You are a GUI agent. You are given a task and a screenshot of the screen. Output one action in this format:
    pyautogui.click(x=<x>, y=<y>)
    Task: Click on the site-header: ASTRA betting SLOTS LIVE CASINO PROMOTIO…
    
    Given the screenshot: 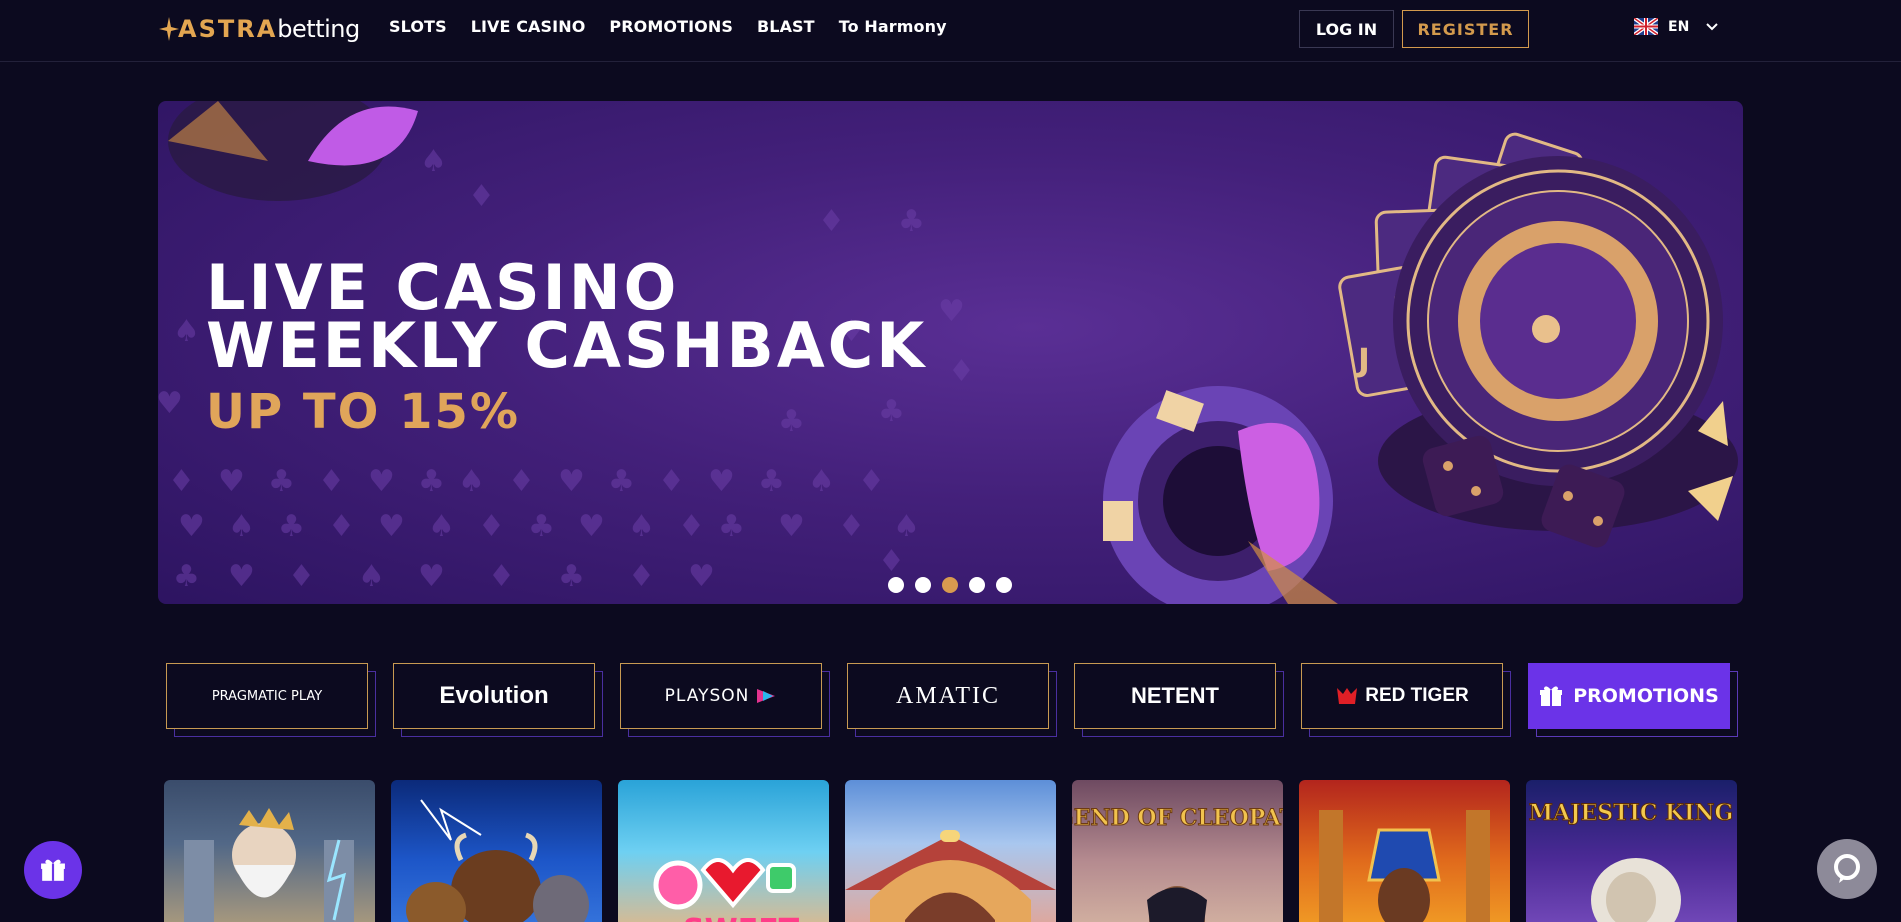 What is the action you would take?
    pyautogui.click(x=950, y=31)
    